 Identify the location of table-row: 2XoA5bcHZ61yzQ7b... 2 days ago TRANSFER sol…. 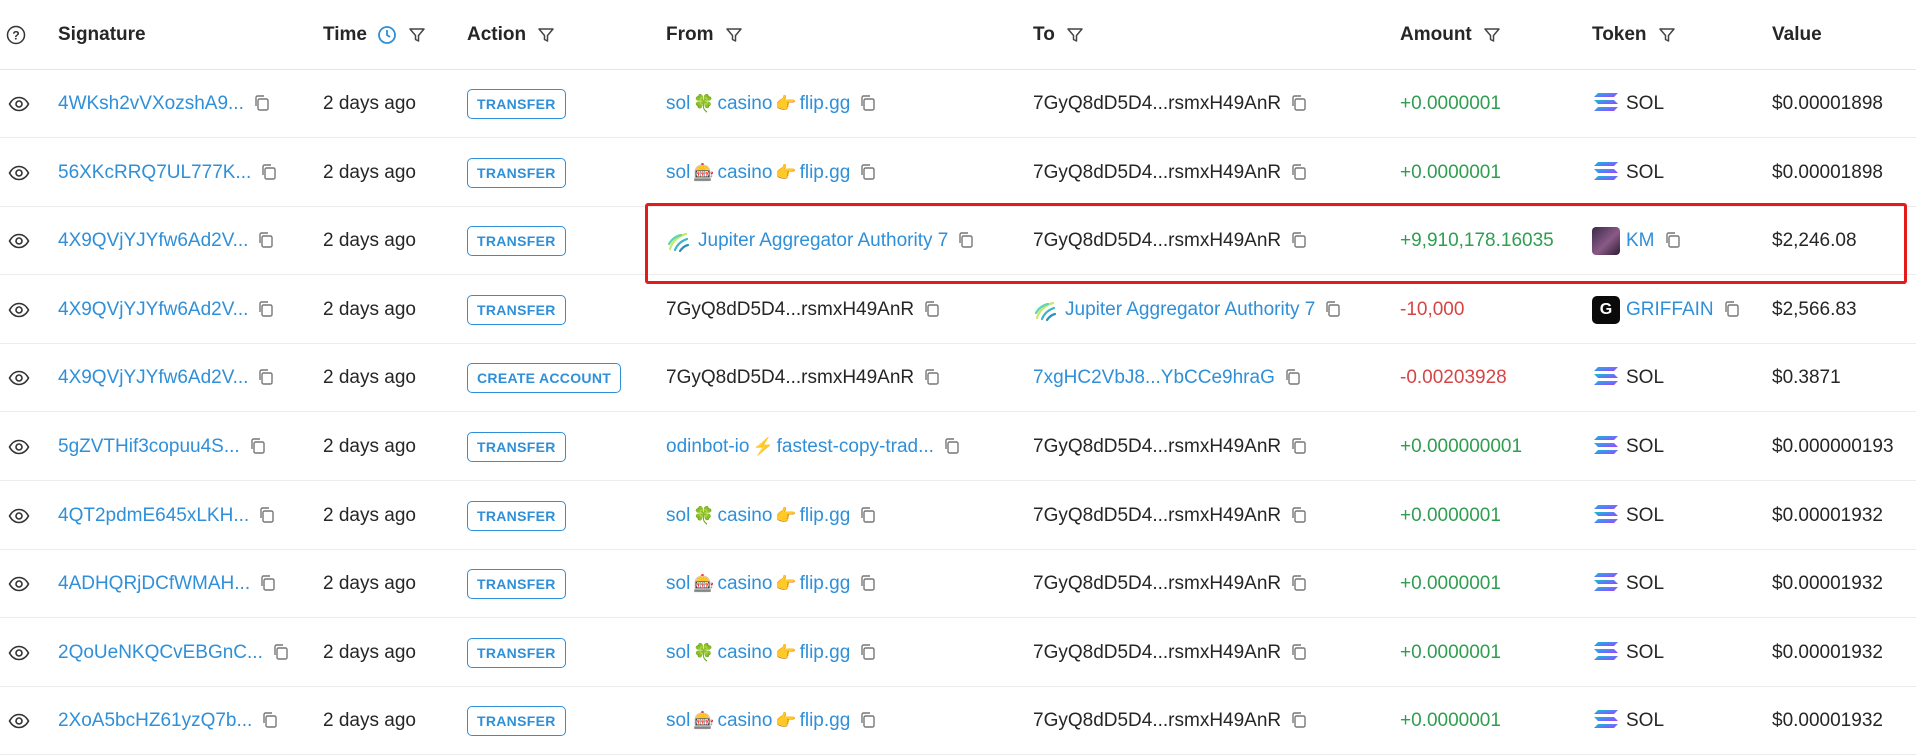
(958, 721).